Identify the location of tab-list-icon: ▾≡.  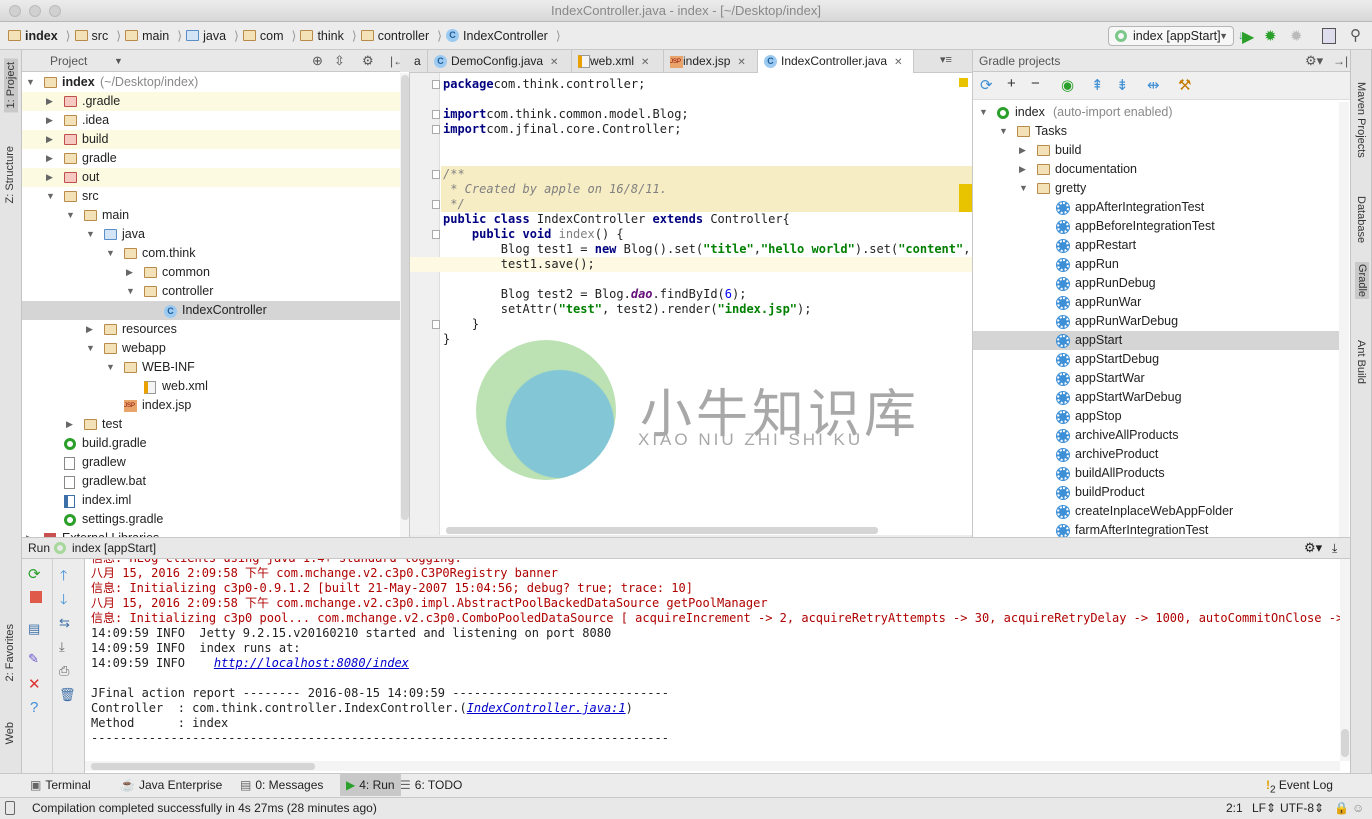
(946, 59).